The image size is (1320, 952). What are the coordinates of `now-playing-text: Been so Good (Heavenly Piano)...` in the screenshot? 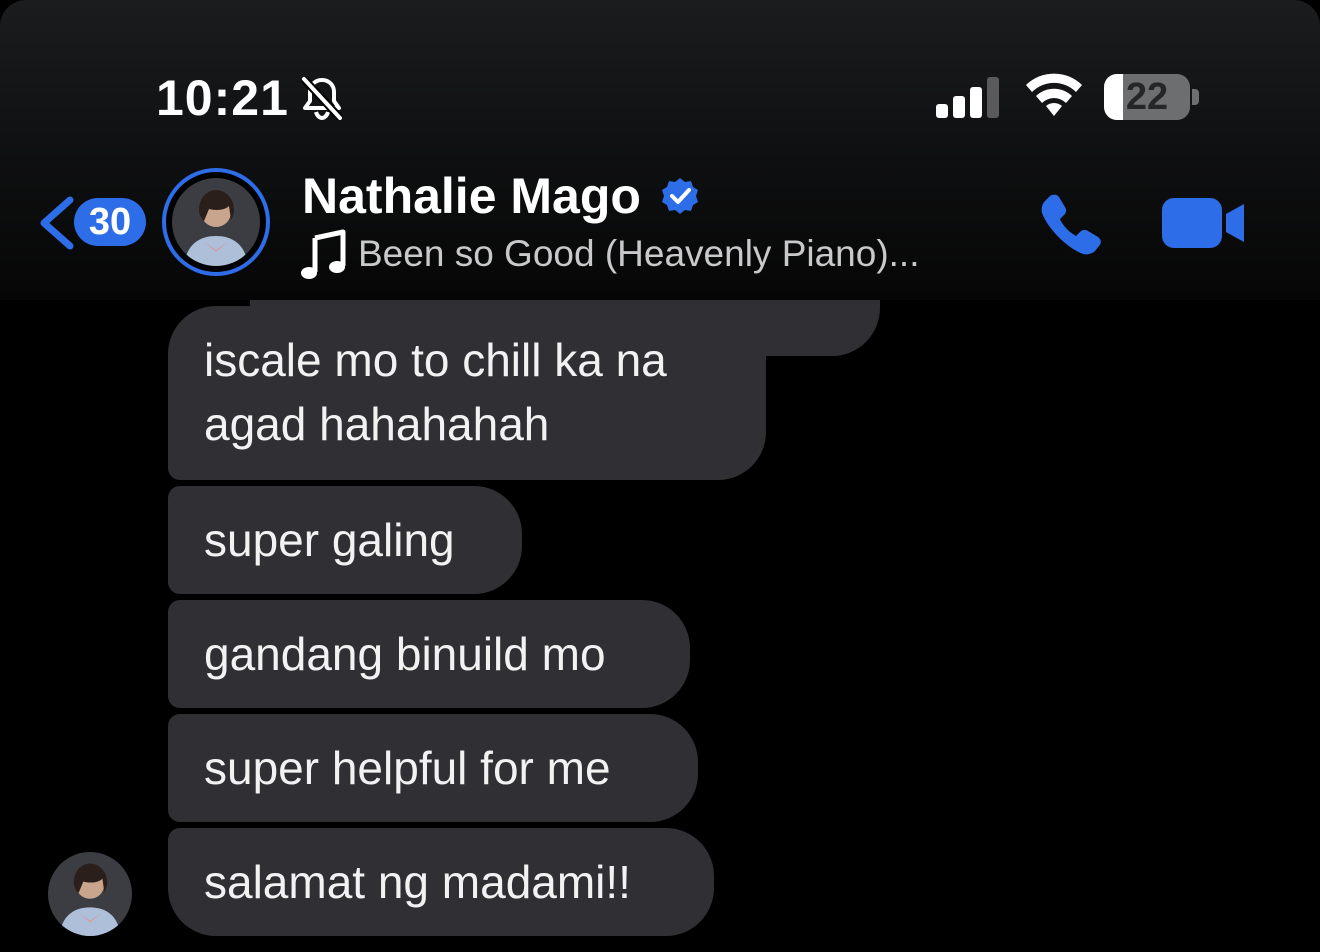 It's located at (639, 254).